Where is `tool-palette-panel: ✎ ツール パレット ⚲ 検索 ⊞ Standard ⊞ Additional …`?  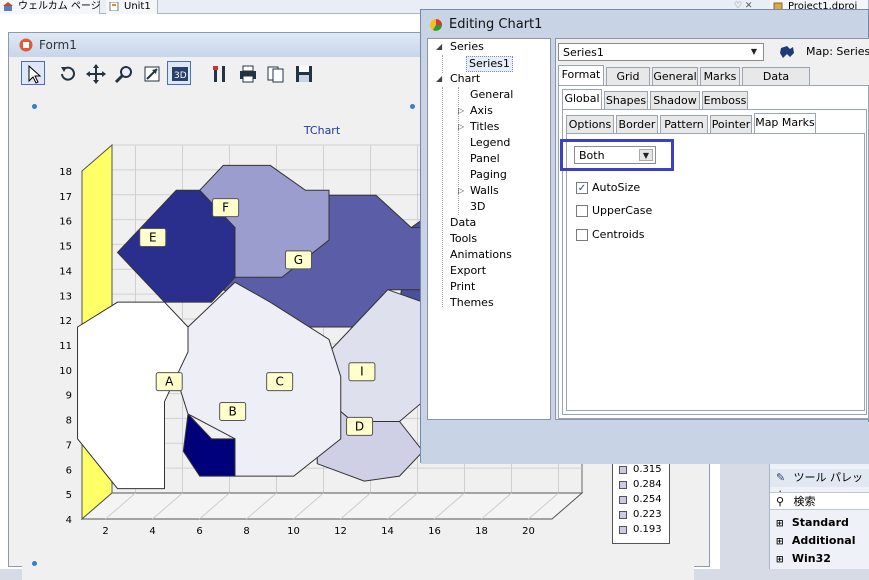 tool-palette-panel: ✎ ツール パレット ⚲ 検索 ⊞ Standard ⊞ Additional … is located at coordinates (819, 515).